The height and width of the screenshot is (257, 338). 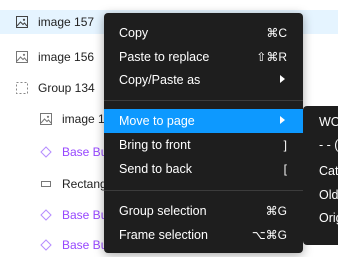 I want to click on menu-item-frame-selection: Frame selection ⌥⌘G, so click(x=203, y=235).